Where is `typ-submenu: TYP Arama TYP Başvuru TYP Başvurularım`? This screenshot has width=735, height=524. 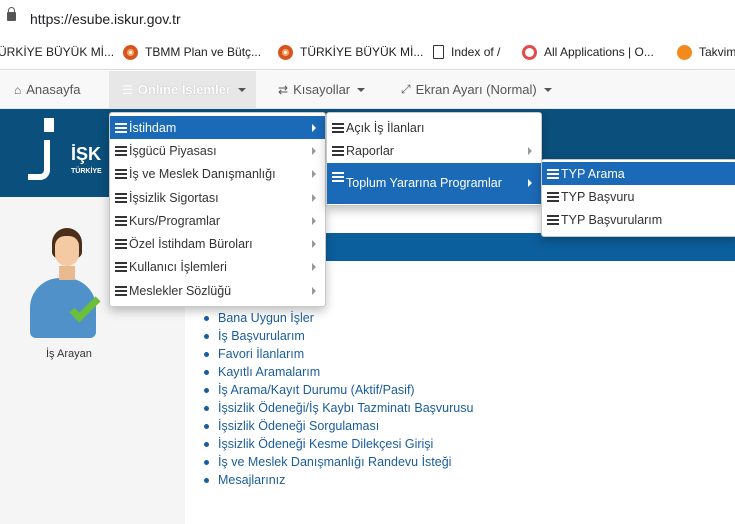
typ-submenu: TYP Arama TYP Başvuru TYP Başvurularım is located at coordinates (638, 198).